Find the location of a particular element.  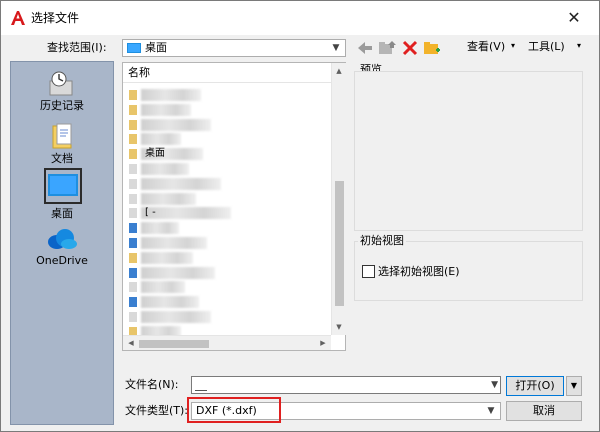

place-desktop-selected is located at coordinates (63, 186).